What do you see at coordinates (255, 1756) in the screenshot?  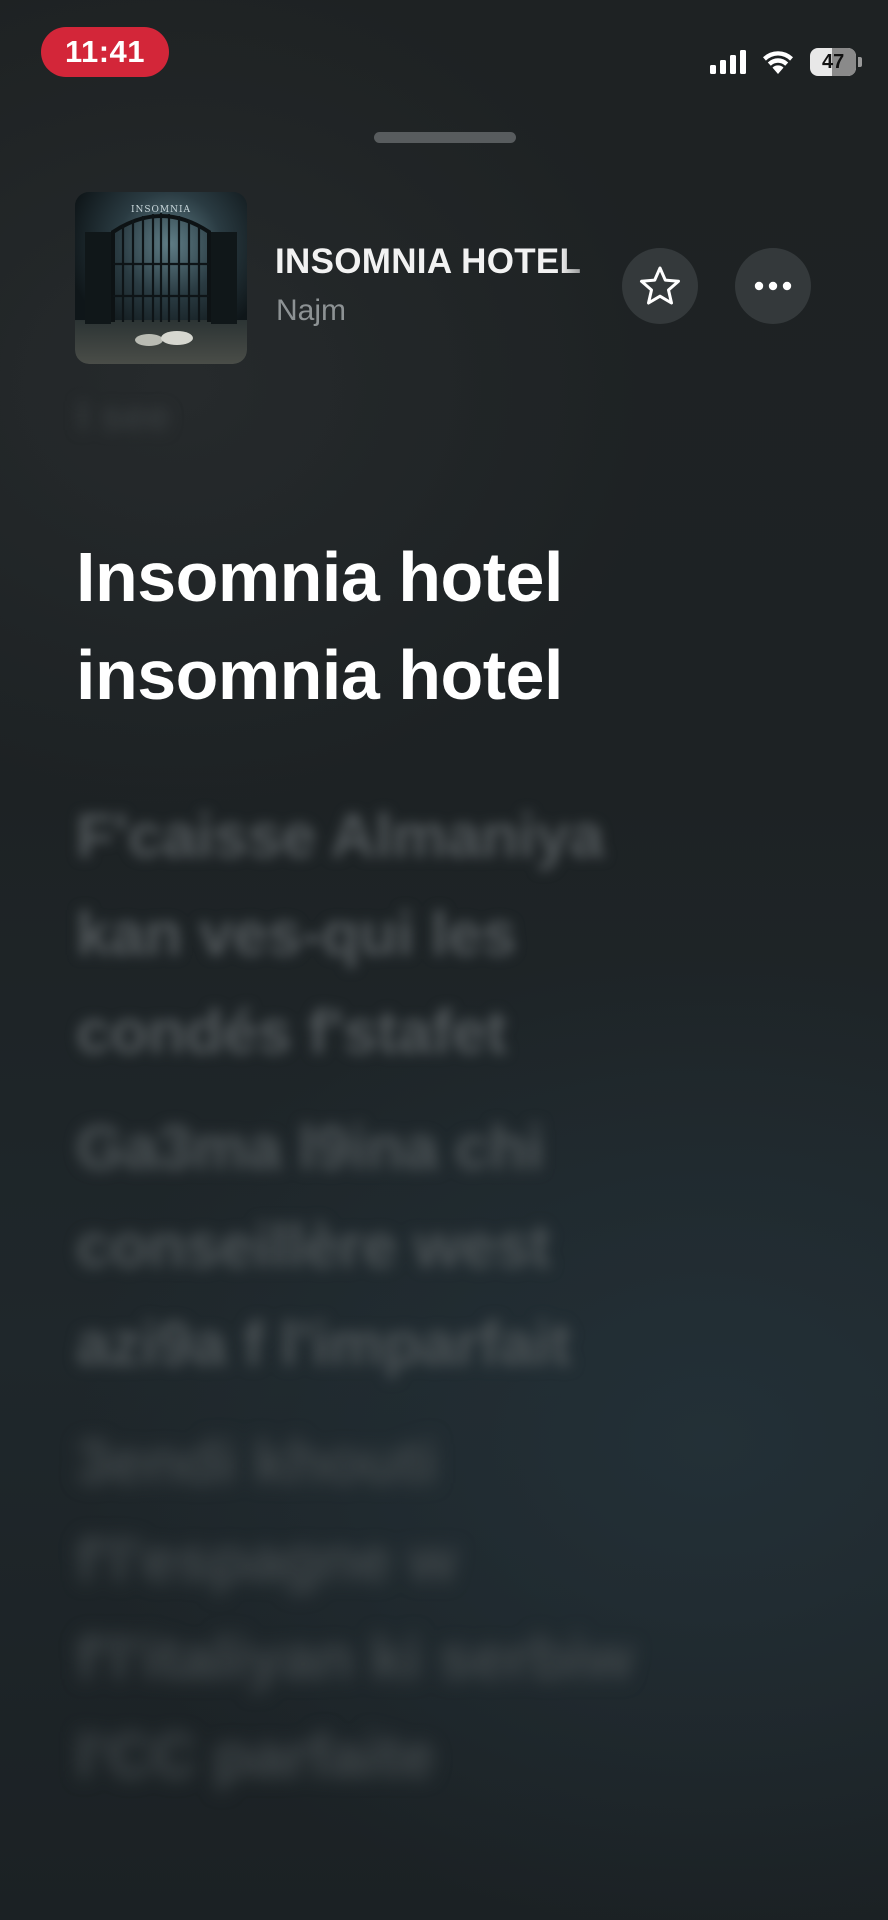 I see `lyric-text: l'CC parfaite` at bounding box center [255, 1756].